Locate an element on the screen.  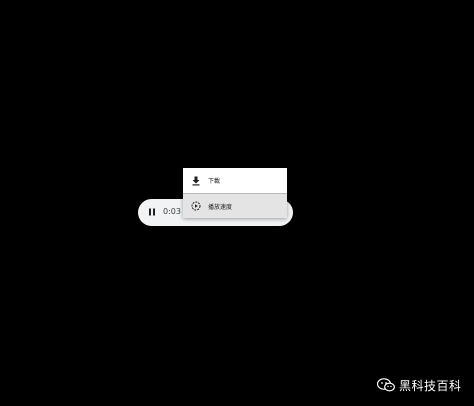
download-icon is located at coordinates (196, 181).